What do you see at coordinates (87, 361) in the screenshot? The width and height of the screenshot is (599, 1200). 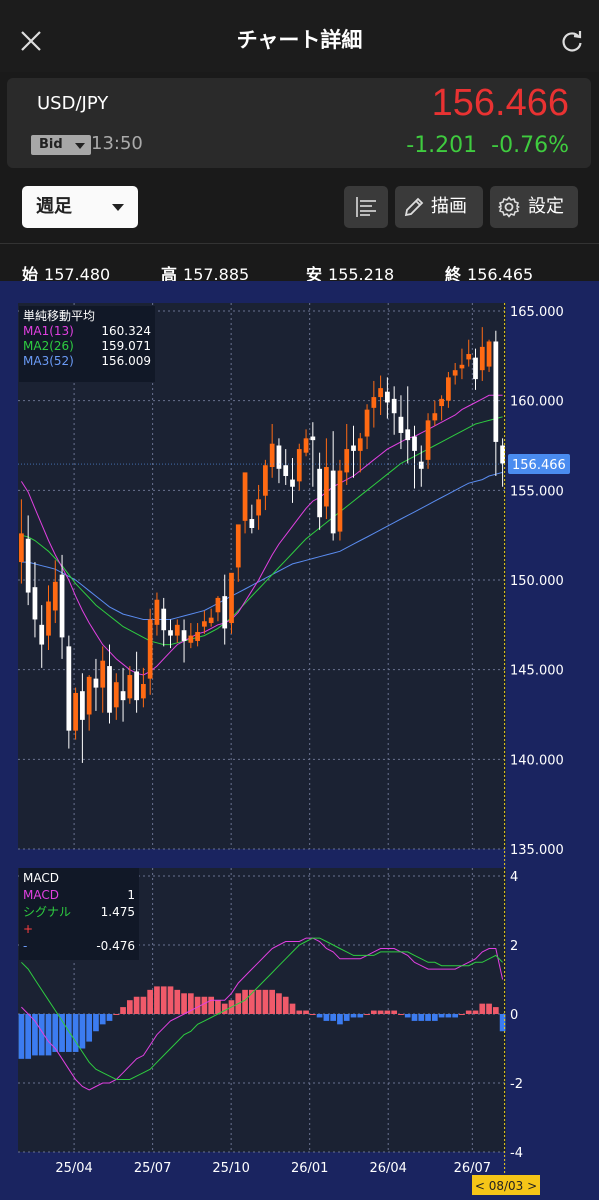 I see `ma3-legend: MA3(52) 156.009` at bounding box center [87, 361].